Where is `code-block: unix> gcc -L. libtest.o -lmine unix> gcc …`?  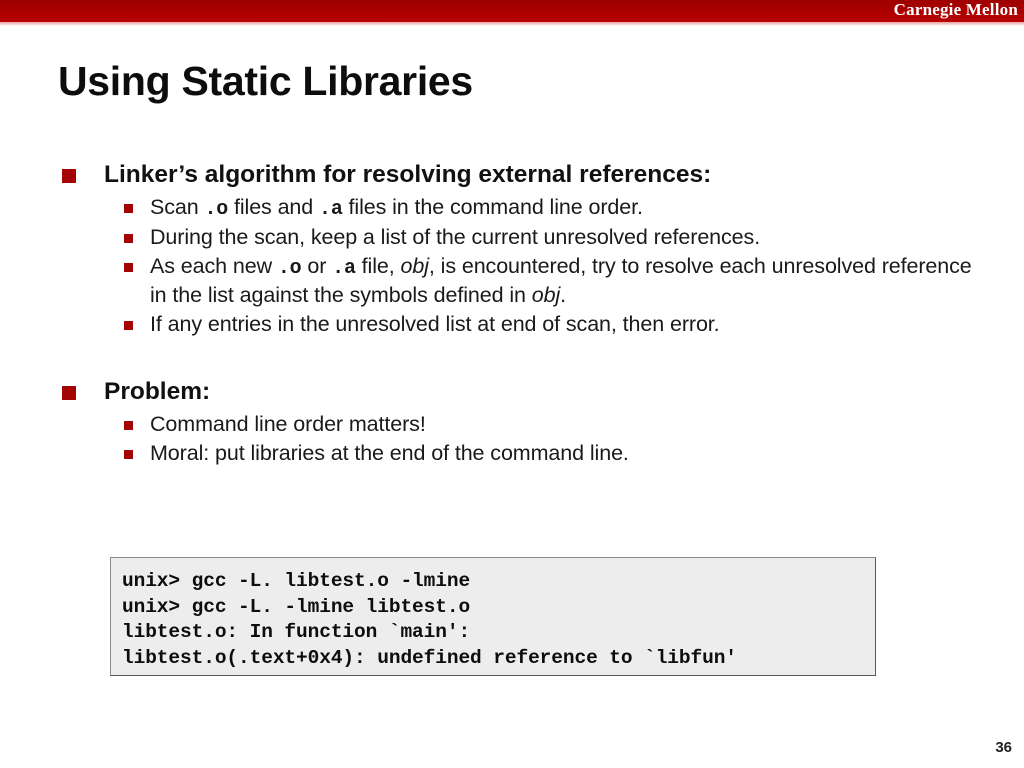 code-block: unix> gcc -L. libtest.o -lmine unix> gcc … is located at coordinates (493, 616).